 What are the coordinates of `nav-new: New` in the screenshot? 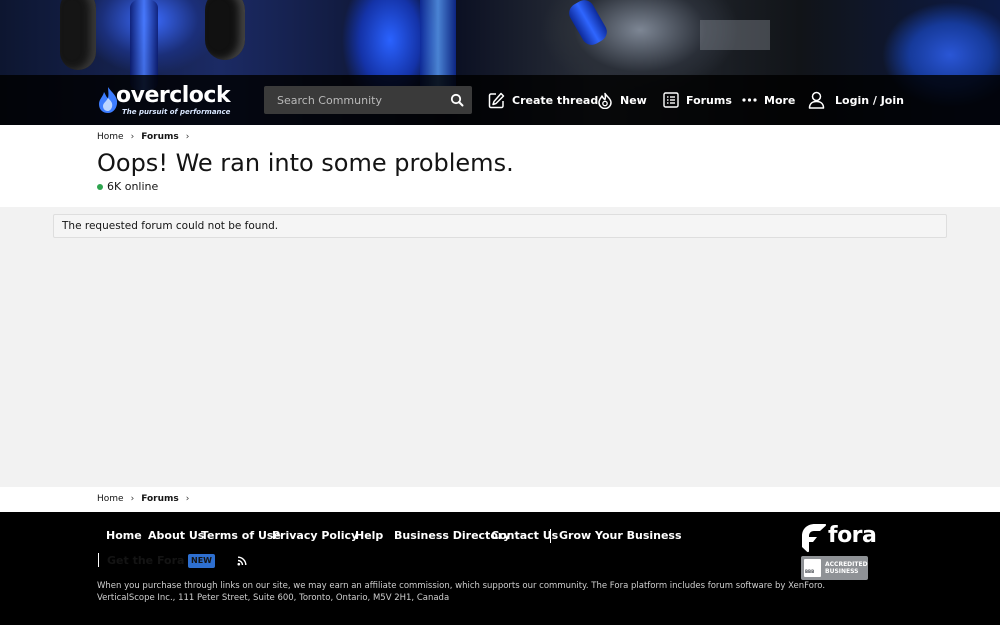 It's located at (622, 100).